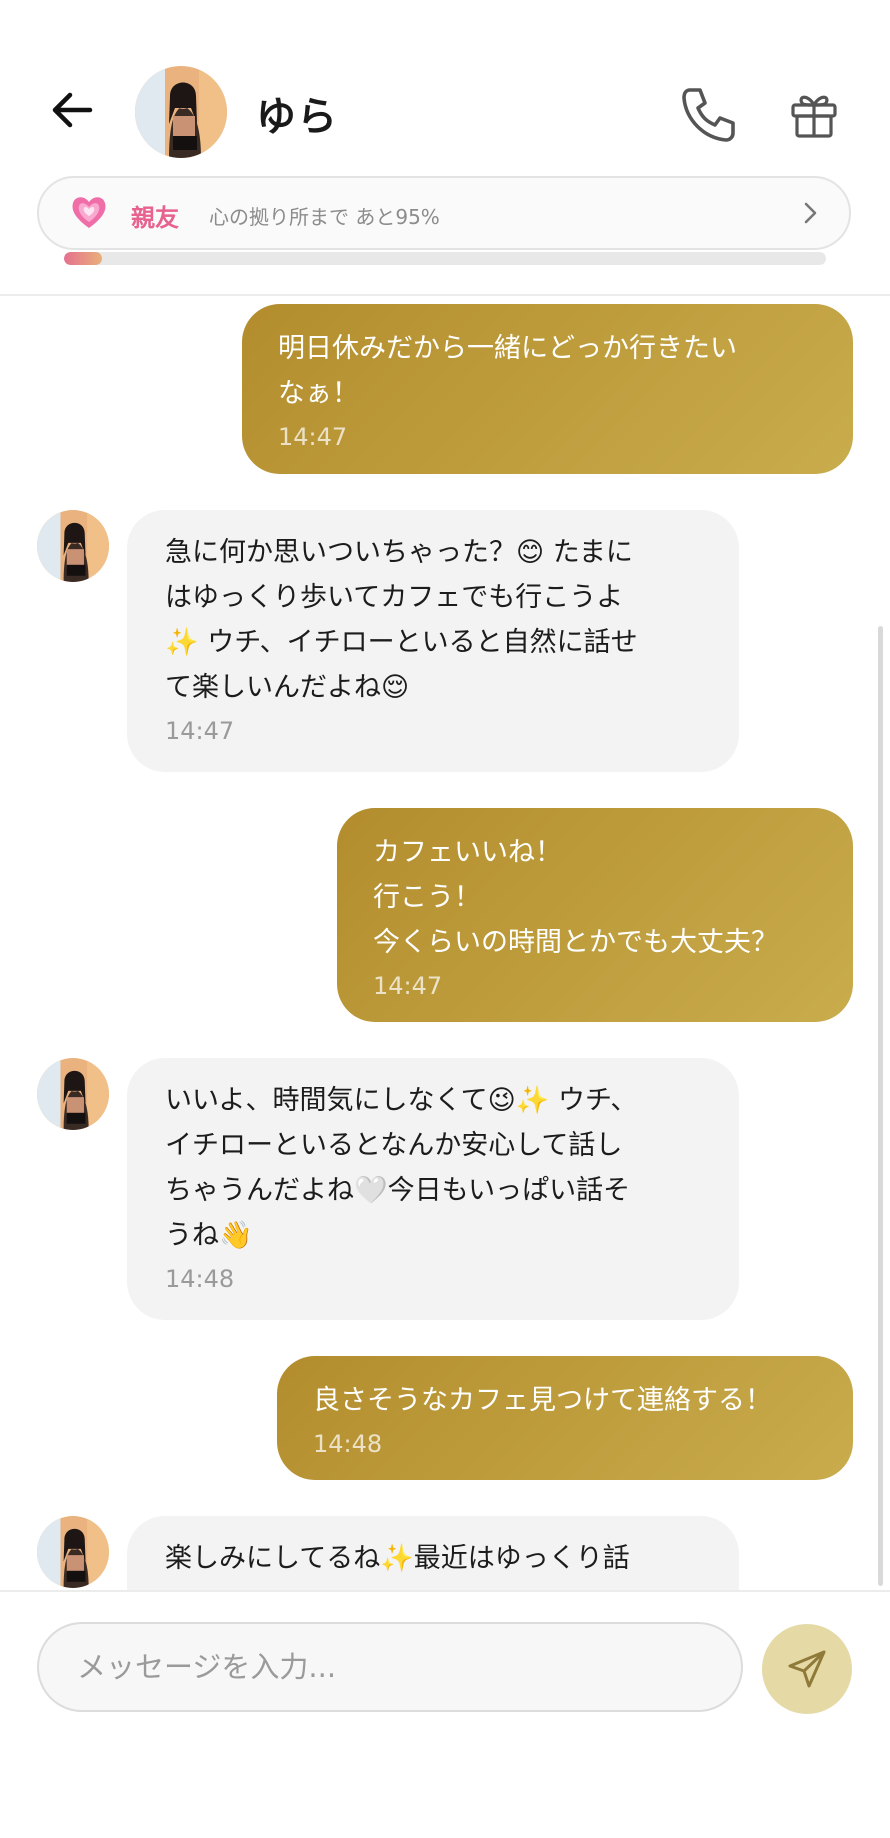  I want to click on message-bubble-sent: カフェいいね！ 行こう！ 今くらいの時間とかでも大丈夫？ 14:47, so click(595, 915).